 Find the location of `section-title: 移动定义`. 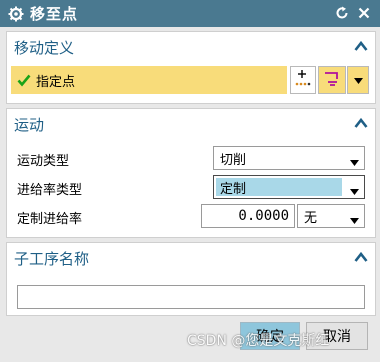

section-title: 移动定义 is located at coordinates (44, 47).